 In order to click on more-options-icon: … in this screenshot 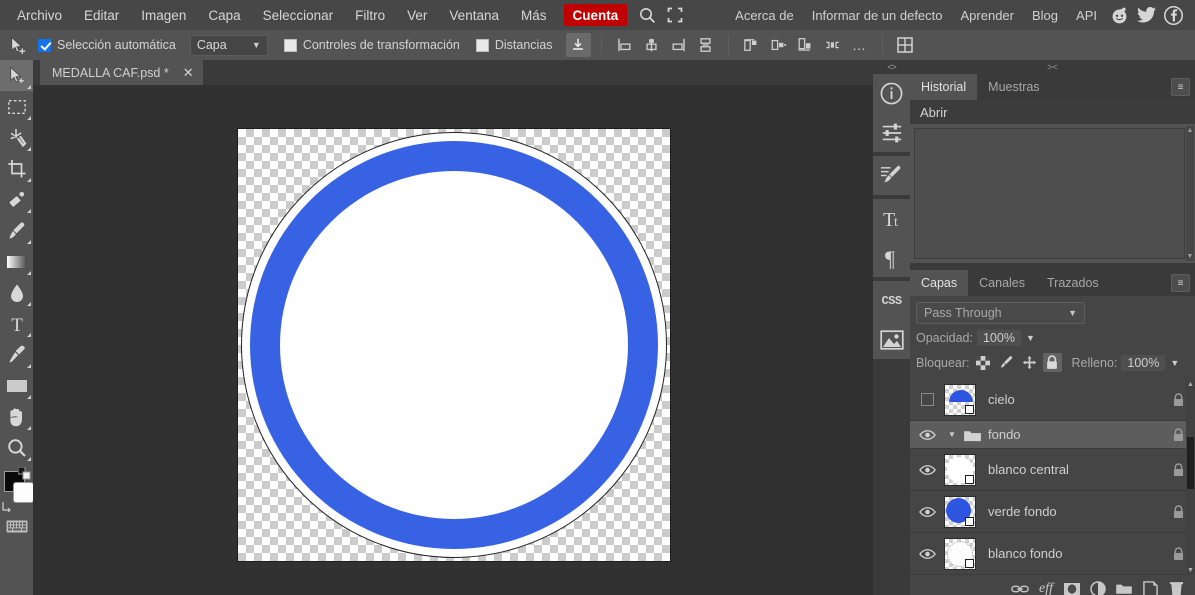, I will do `click(859, 45)`.